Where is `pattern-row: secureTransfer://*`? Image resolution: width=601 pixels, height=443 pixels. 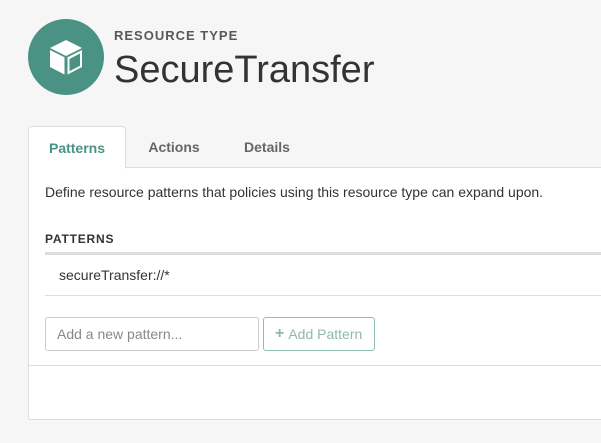
pattern-row: secureTransfer://* is located at coordinates (323, 275).